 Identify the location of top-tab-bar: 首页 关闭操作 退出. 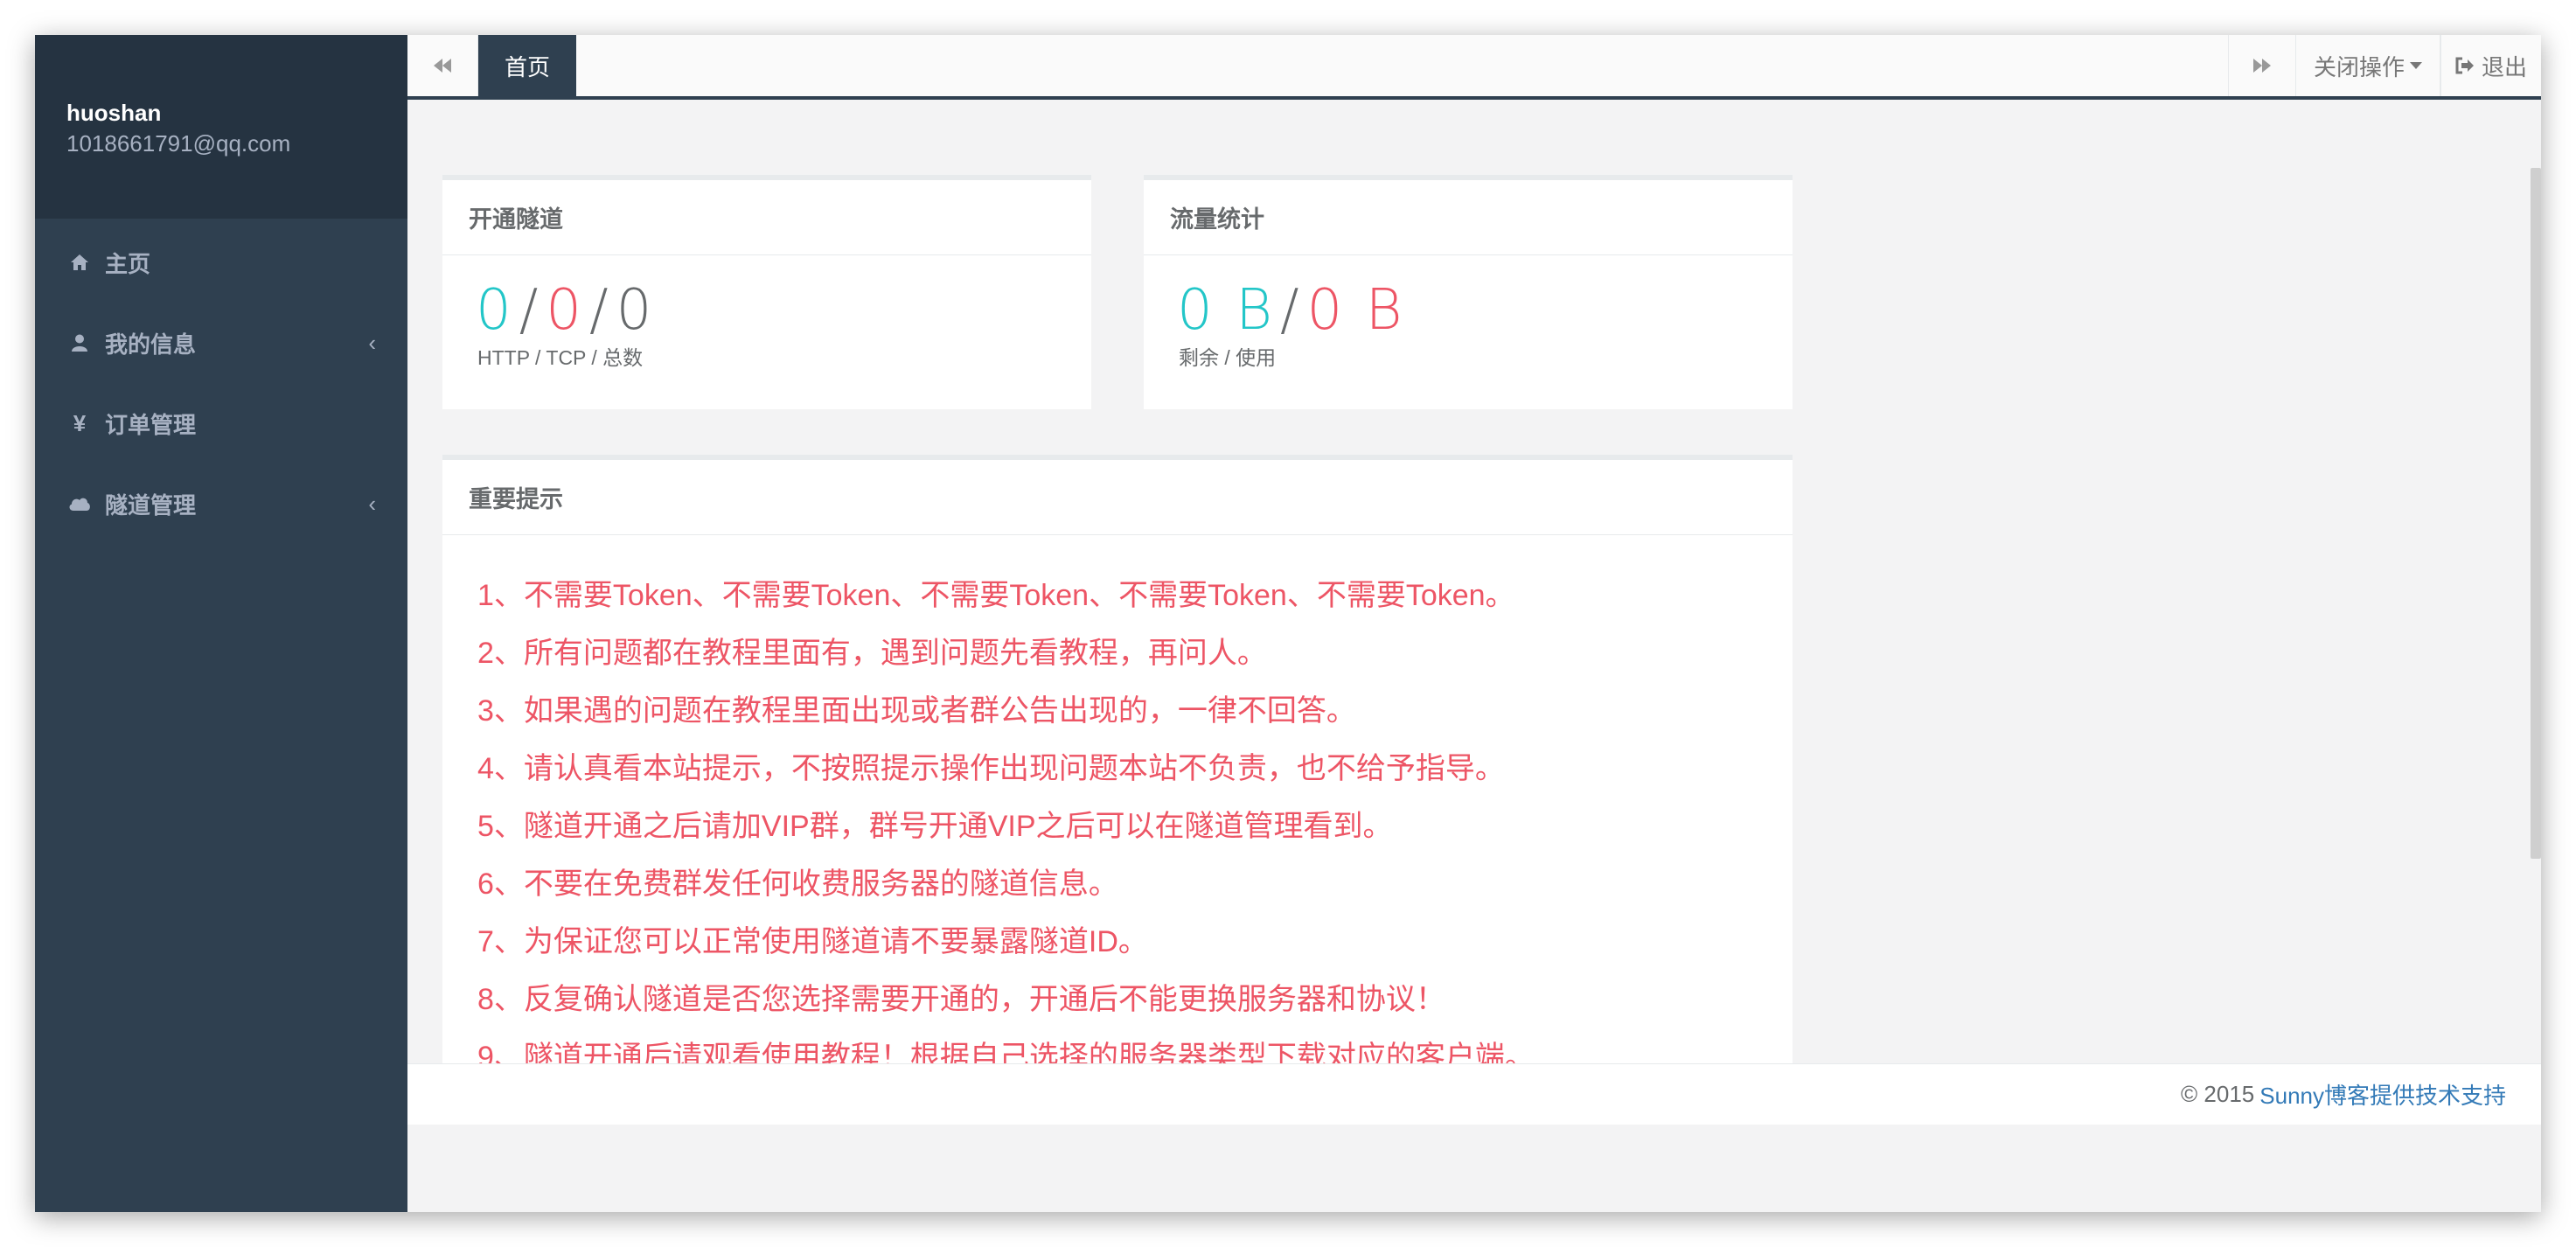
(1474, 67).